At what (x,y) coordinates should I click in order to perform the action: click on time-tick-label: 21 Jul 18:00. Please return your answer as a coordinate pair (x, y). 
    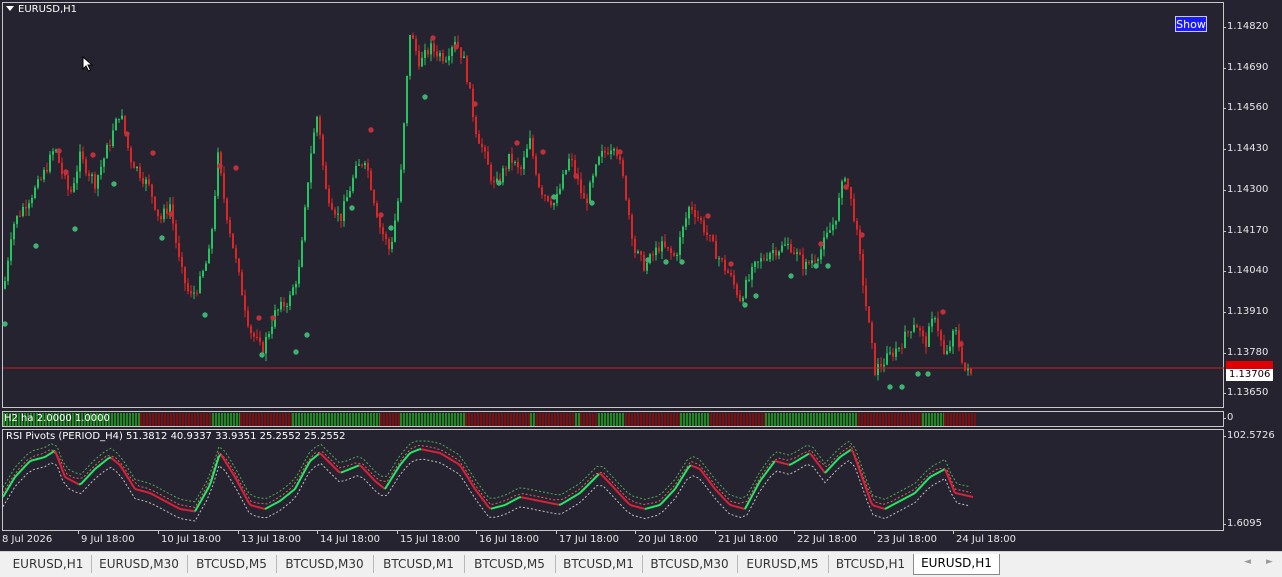
    Looking at the image, I should click on (748, 539).